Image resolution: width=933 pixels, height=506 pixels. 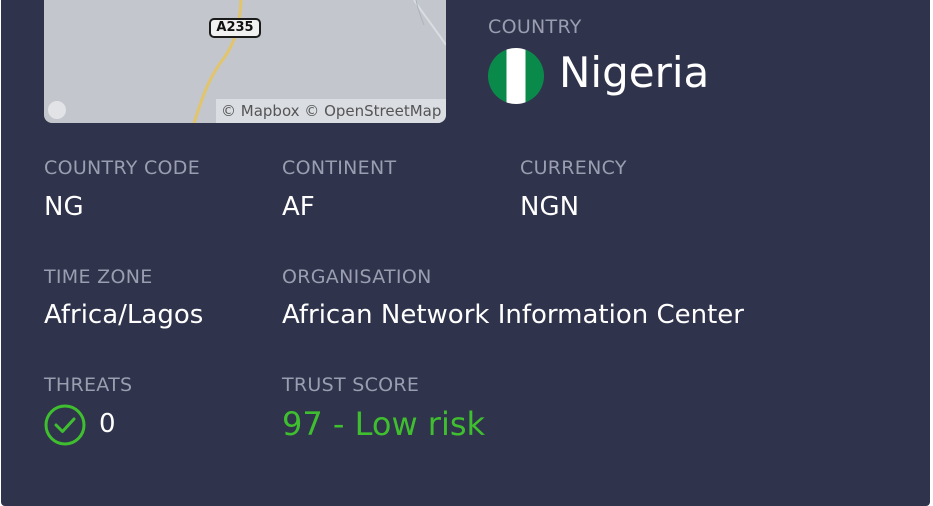 What do you see at coordinates (107, 424) in the screenshot?
I see `threats-value: 0` at bounding box center [107, 424].